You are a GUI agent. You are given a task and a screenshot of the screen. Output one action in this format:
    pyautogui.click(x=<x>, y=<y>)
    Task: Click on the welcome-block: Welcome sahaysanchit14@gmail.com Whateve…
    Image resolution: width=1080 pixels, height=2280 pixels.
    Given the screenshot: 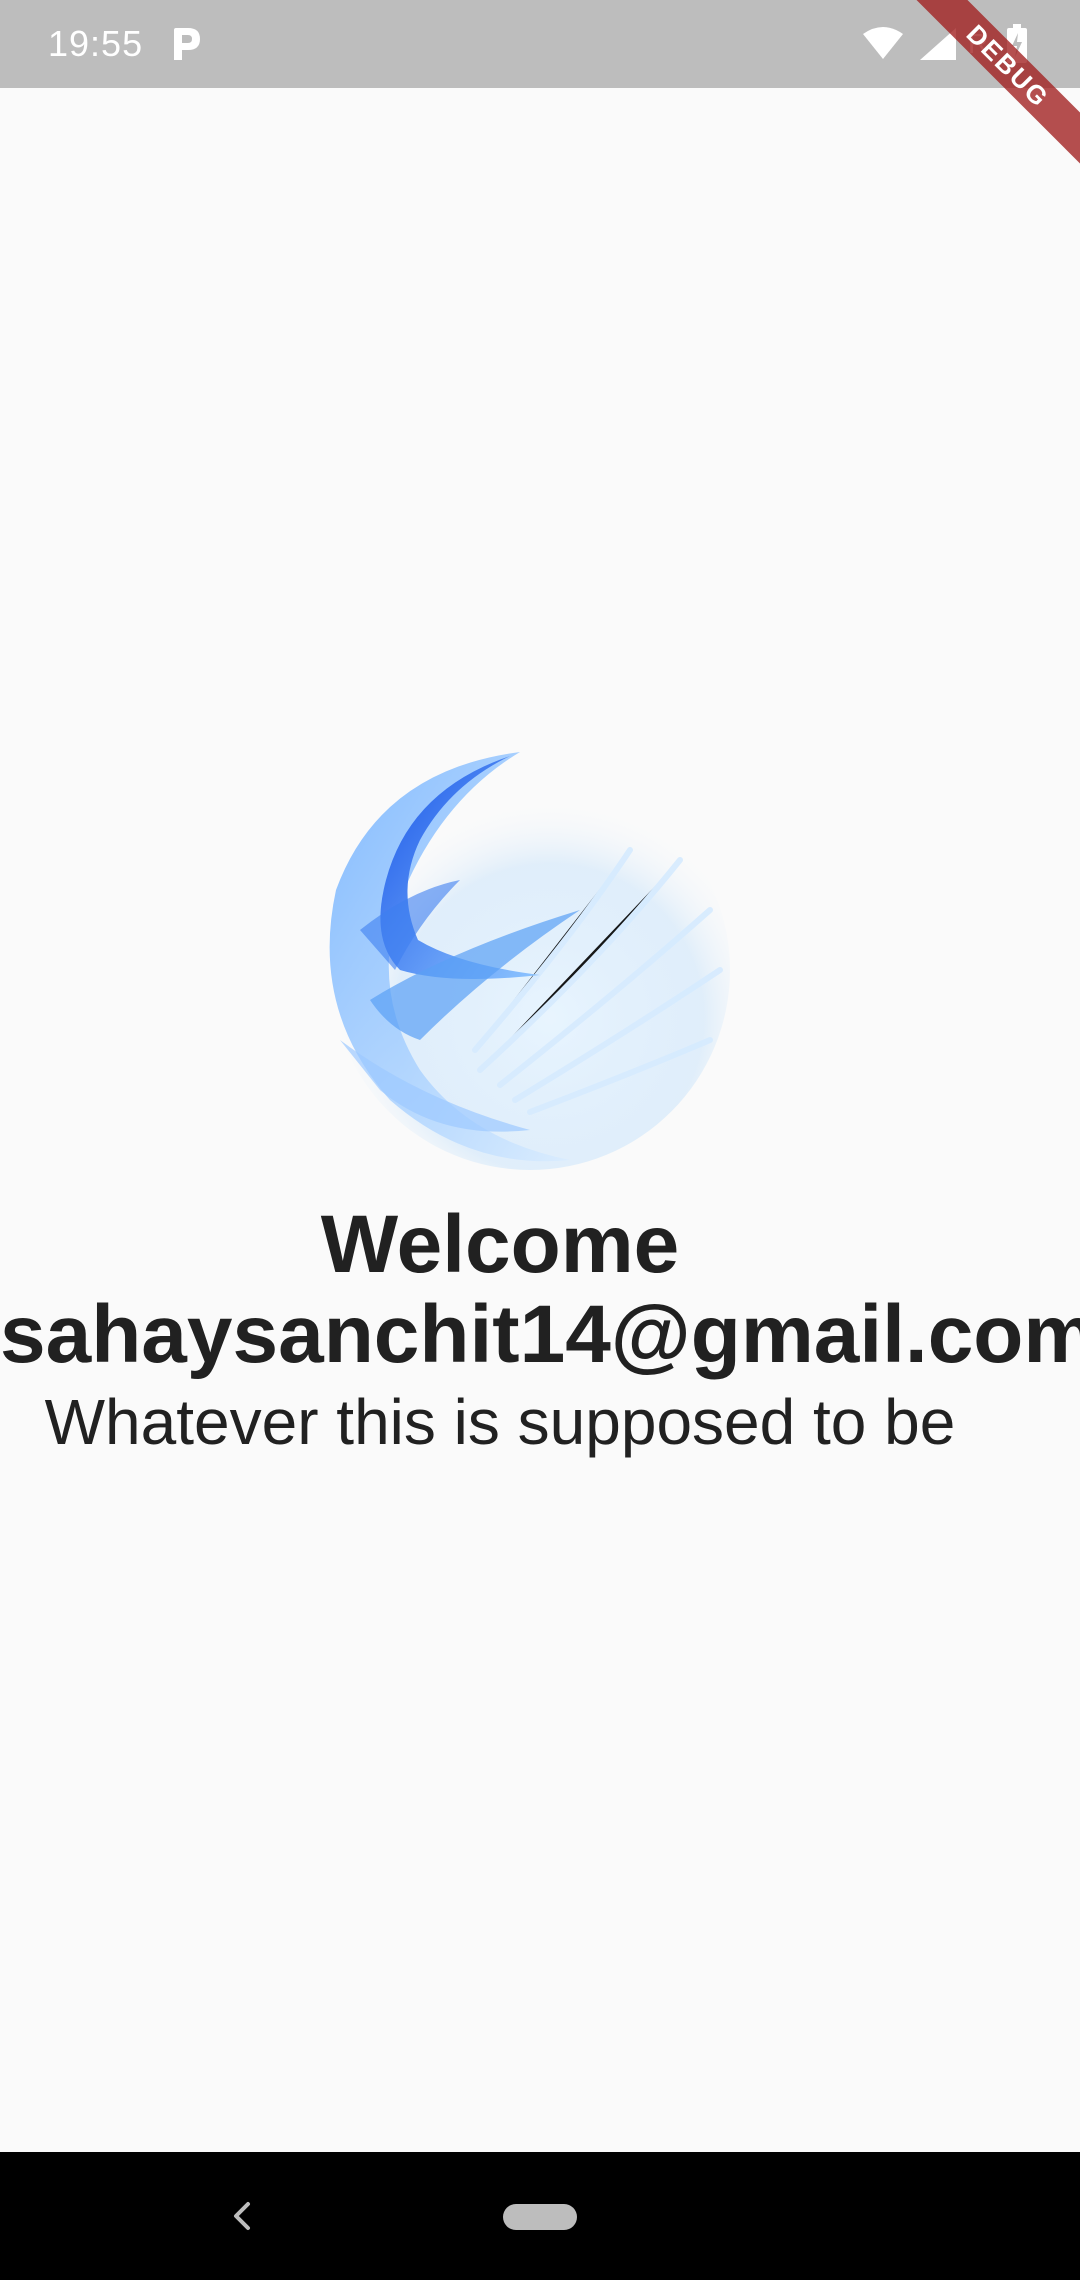 What is the action you would take?
    pyautogui.click(x=540, y=1331)
    